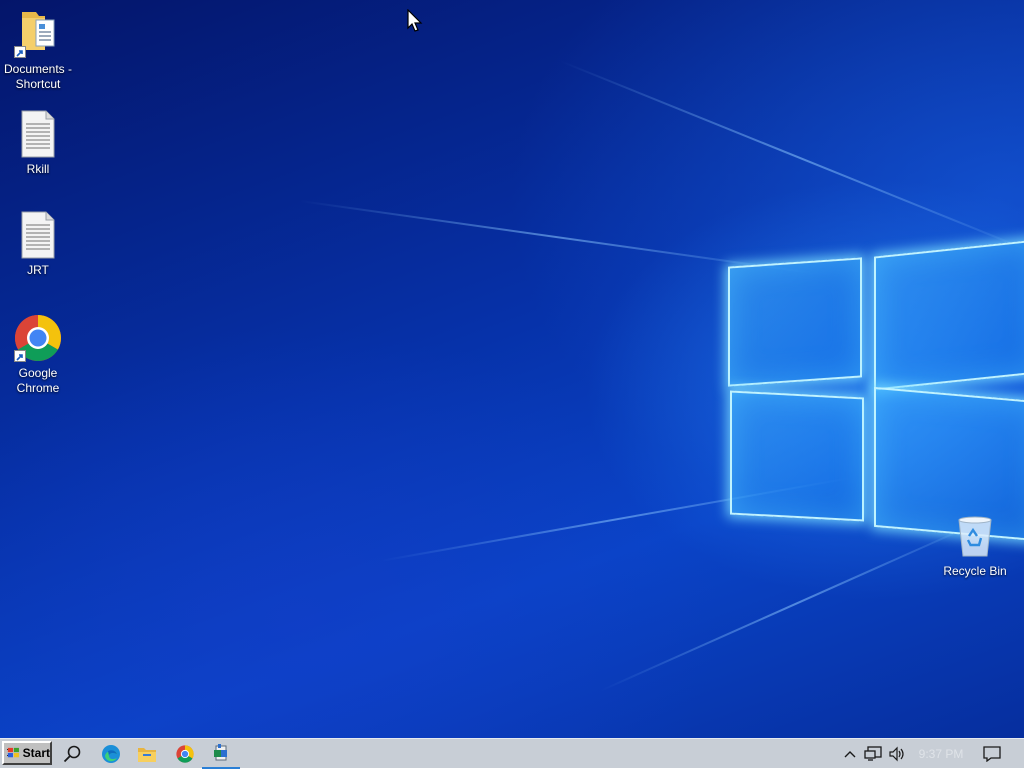  I want to click on start-logo-icon, so click(13, 752).